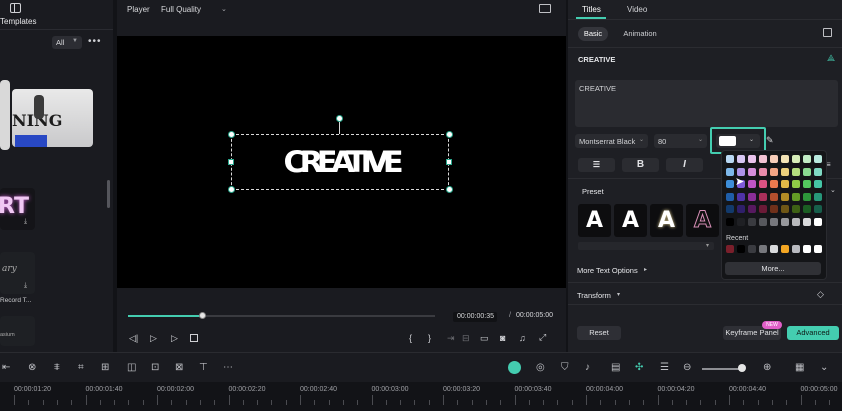 The width and height of the screenshot is (842, 411). What do you see at coordinates (466, 338) in the screenshot?
I see `marker-icon: ⊟` at bounding box center [466, 338].